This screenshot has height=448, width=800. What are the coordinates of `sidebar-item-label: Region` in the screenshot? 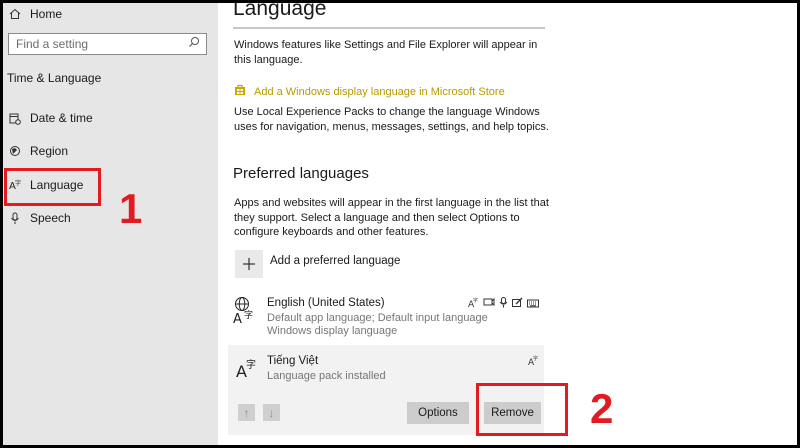 It's located at (49, 151).